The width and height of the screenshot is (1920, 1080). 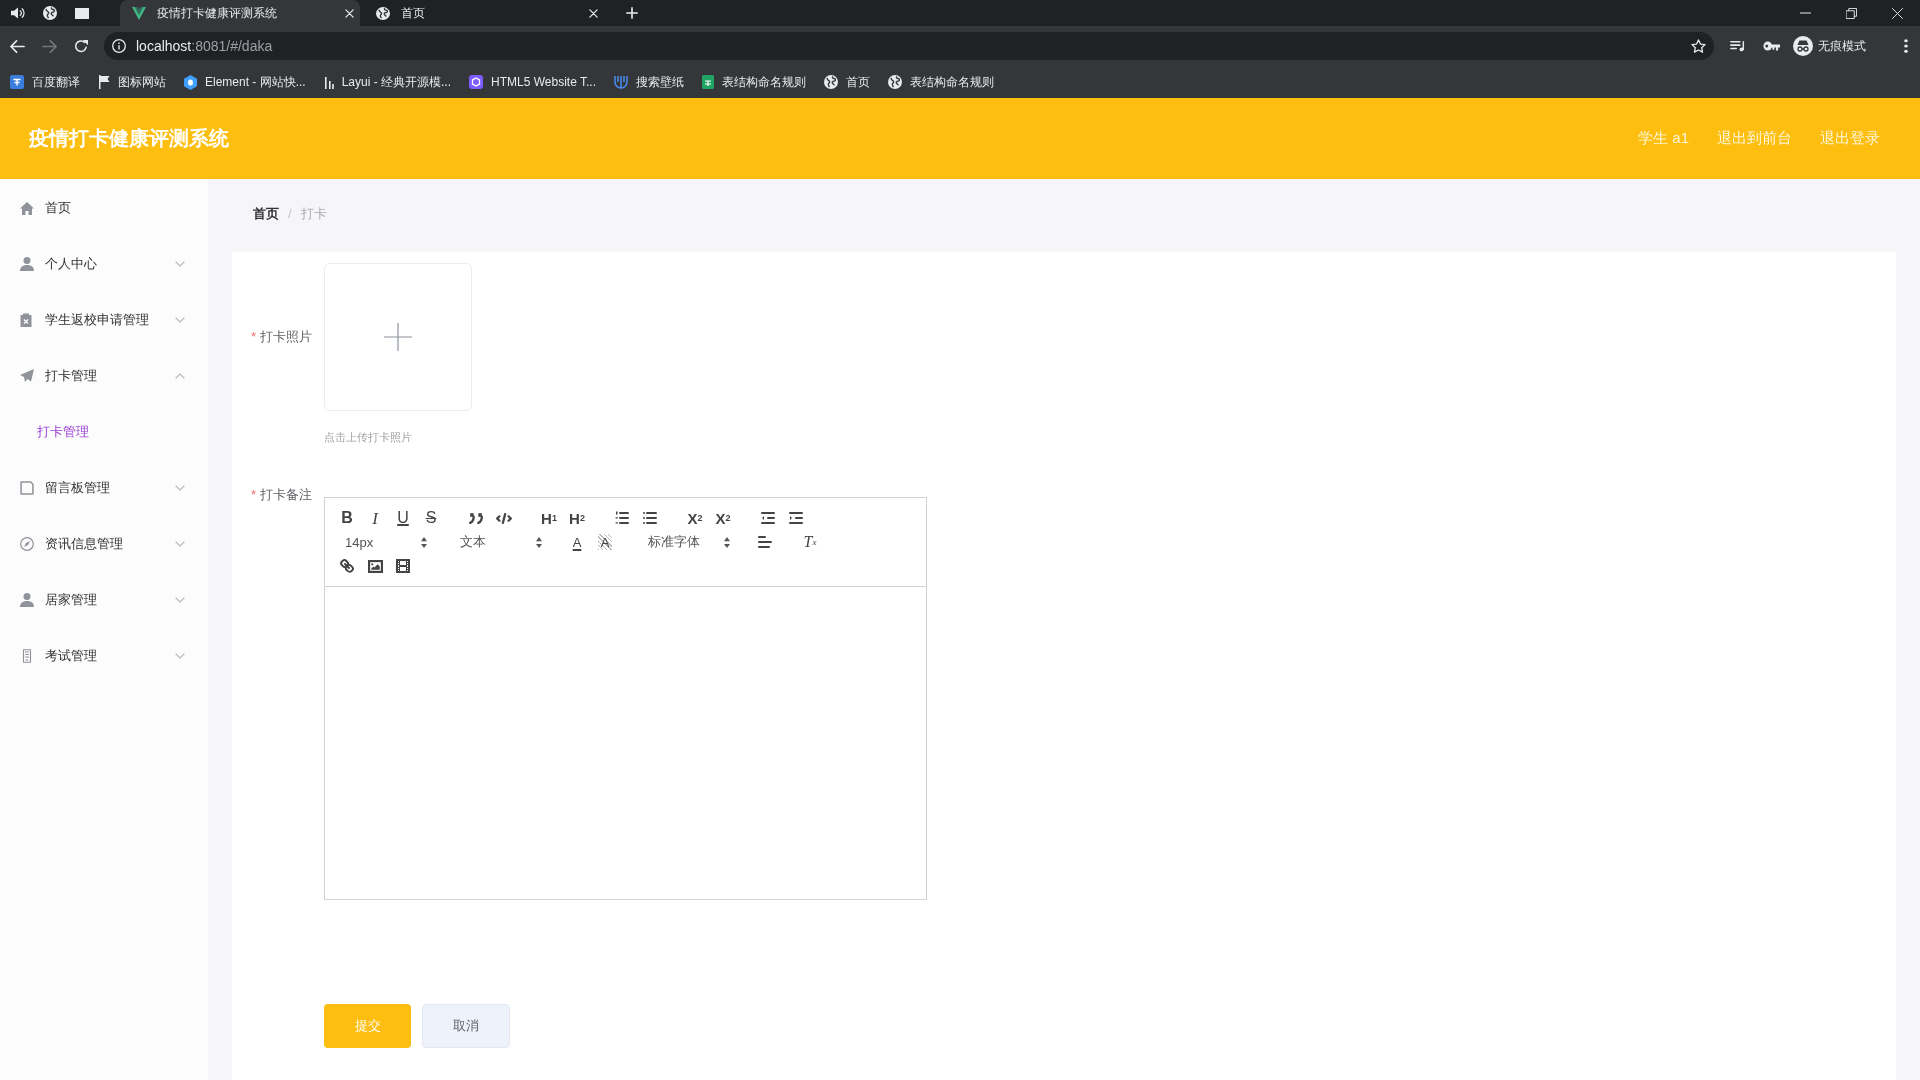 I want to click on bold-button: B, so click(x=347, y=518).